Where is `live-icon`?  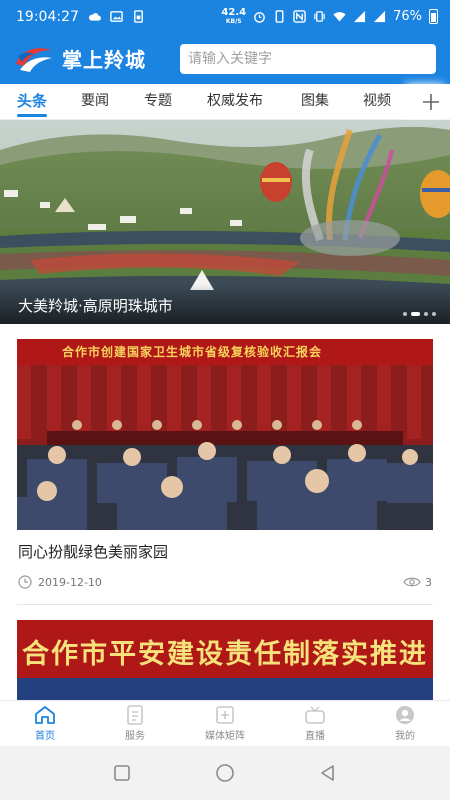
live-icon is located at coordinates (315, 715).